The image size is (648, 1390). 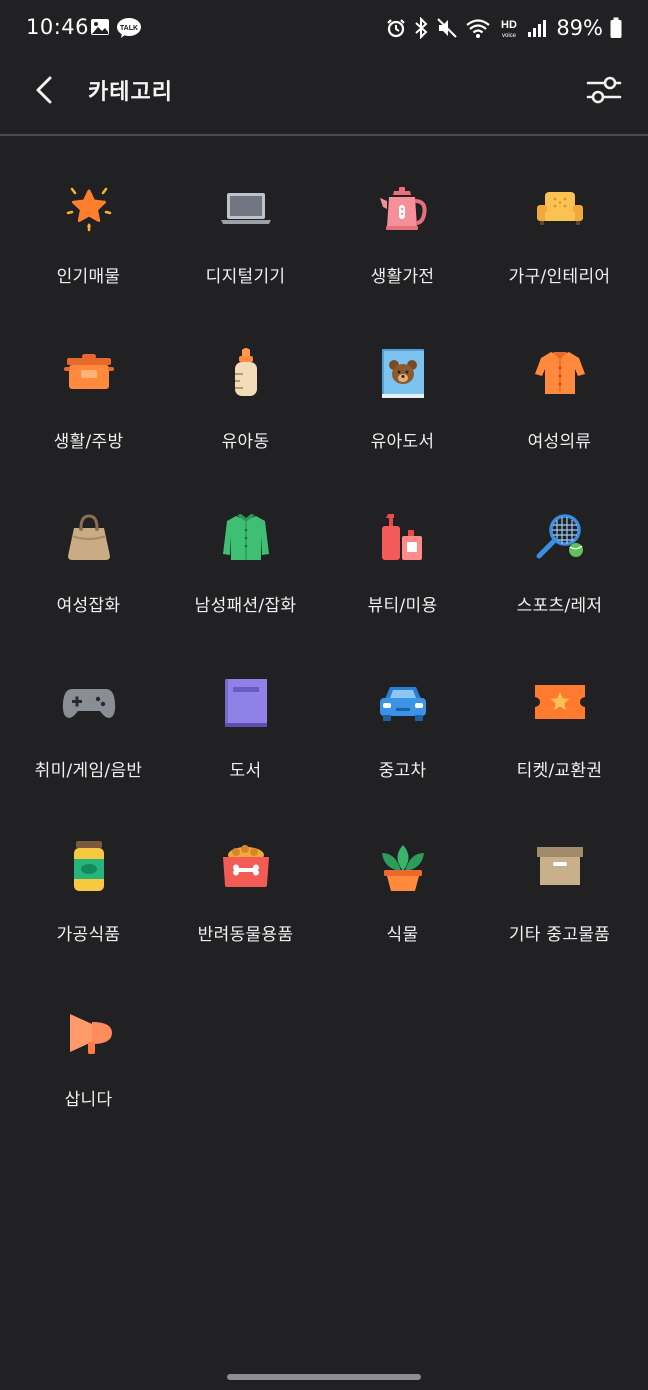 I want to click on cosmetics-icon, so click(x=403, y=537).